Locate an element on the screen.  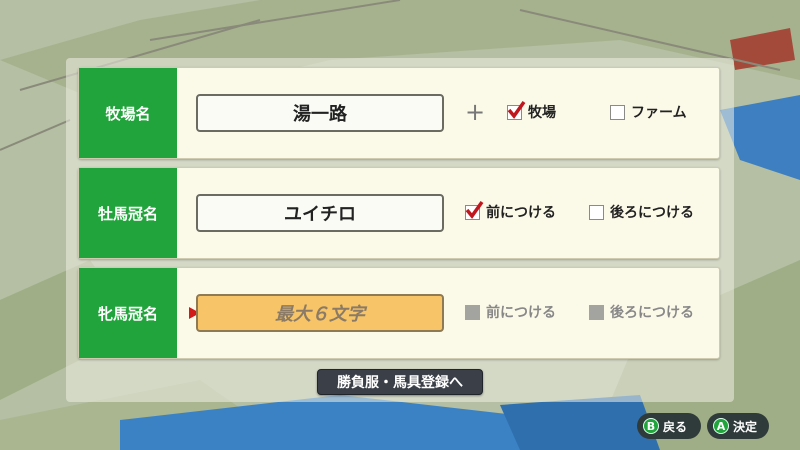
silks-registration-button: 勝負服・馬具登録へ is located at coordinates (400, 382).